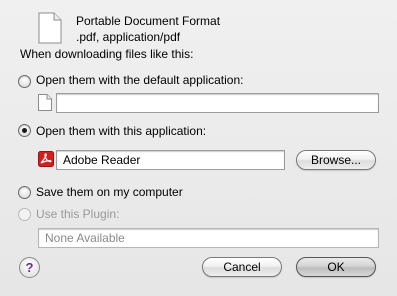  What do you see at coordinates (24, 81) in the screenshot?
I see `radio-default-application` at bounding box center [24, 81].